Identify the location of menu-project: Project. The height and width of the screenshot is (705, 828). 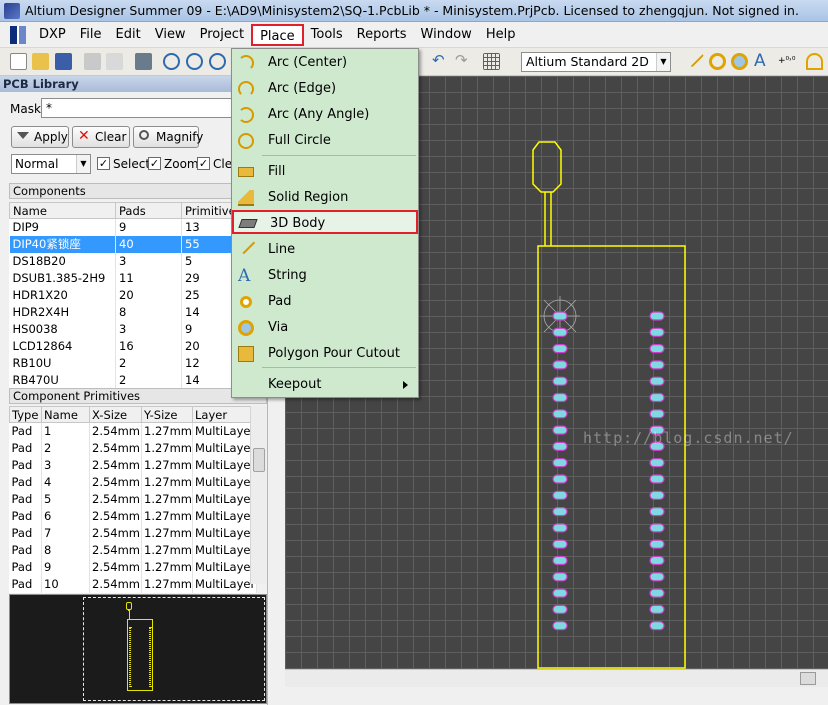
(222, 35).